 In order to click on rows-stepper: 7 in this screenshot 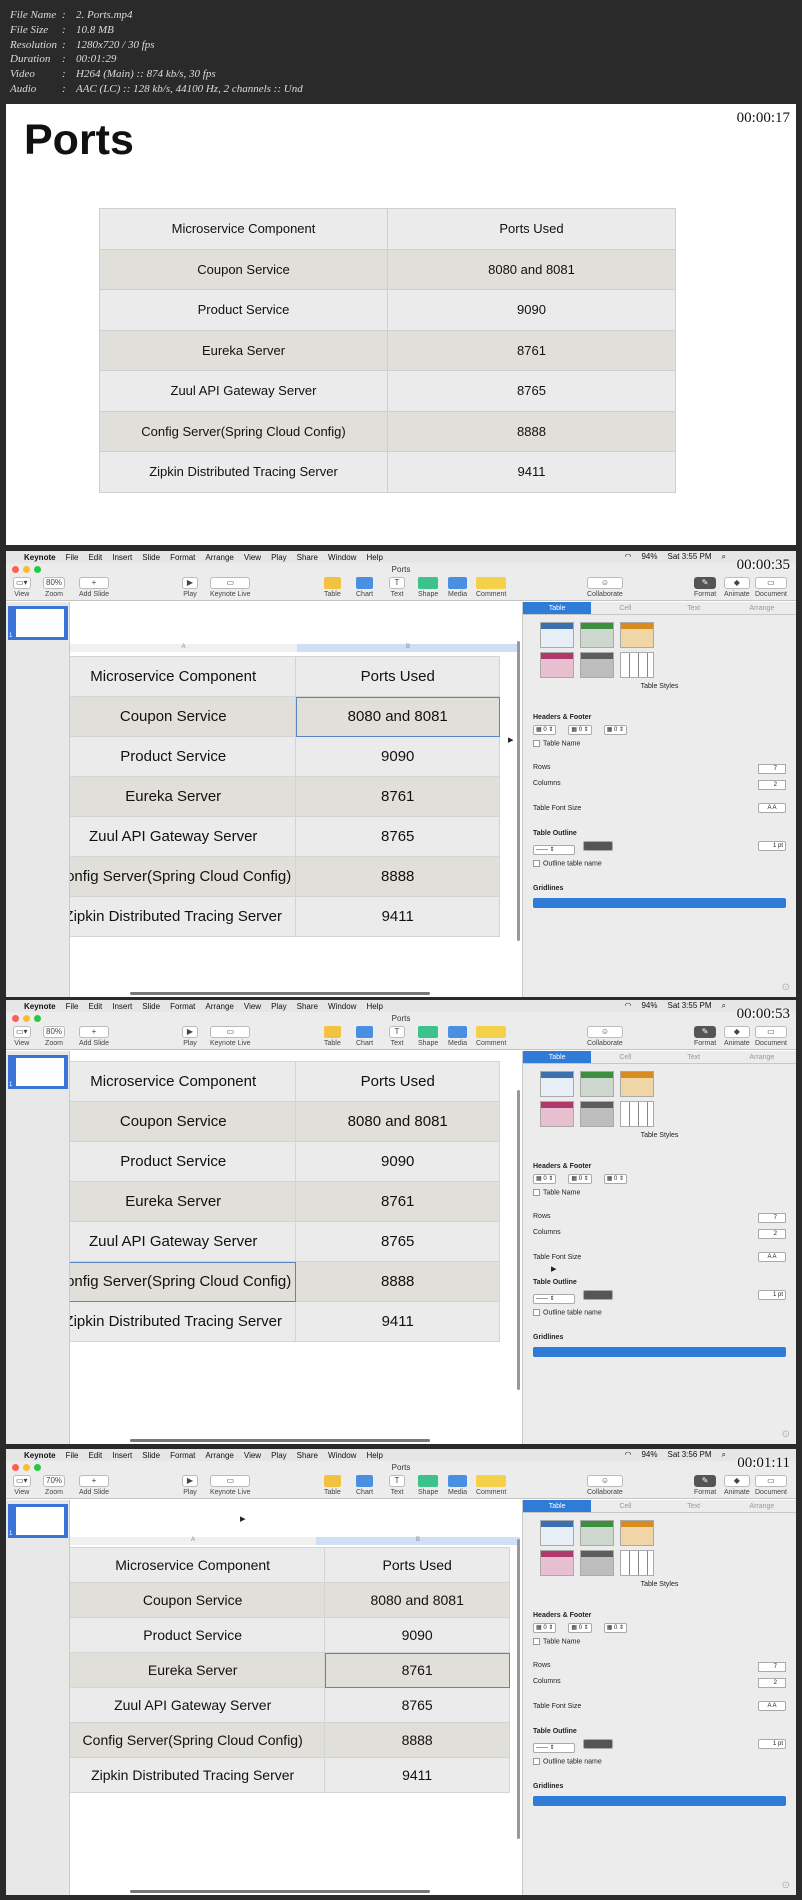, I will do `click(772, 1667)`.